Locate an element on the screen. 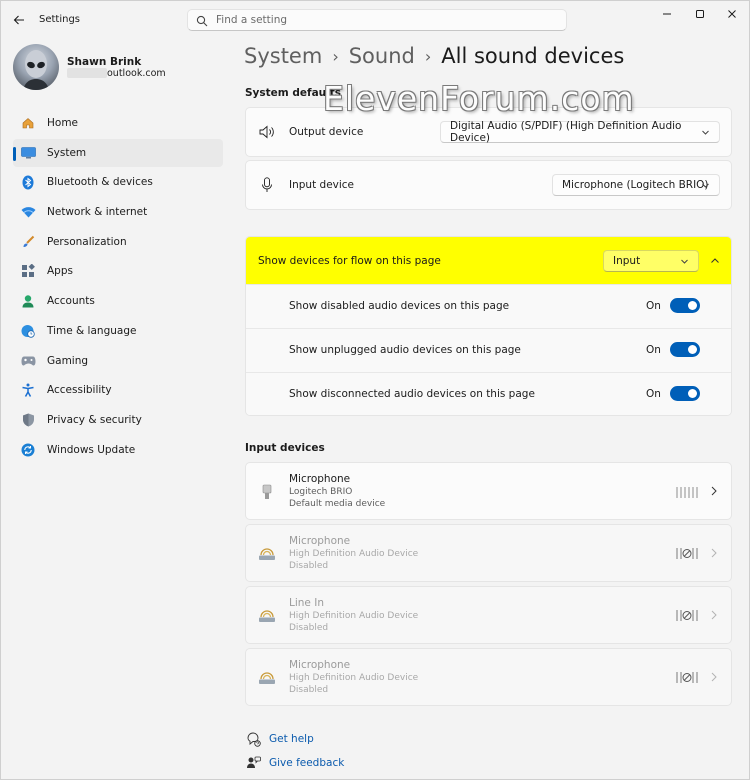  sidebar-item-label: Bluetooth & devices is located at coordinates (100, 182).